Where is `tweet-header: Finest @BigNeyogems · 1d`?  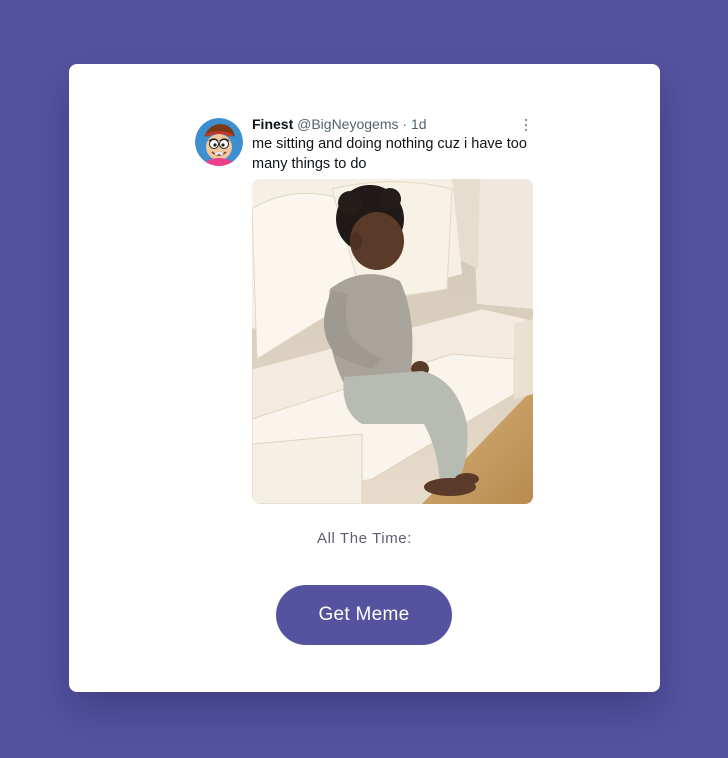
tweet-header: Finest @BigNeyogems · 1d is located at coordinates (393, 124).